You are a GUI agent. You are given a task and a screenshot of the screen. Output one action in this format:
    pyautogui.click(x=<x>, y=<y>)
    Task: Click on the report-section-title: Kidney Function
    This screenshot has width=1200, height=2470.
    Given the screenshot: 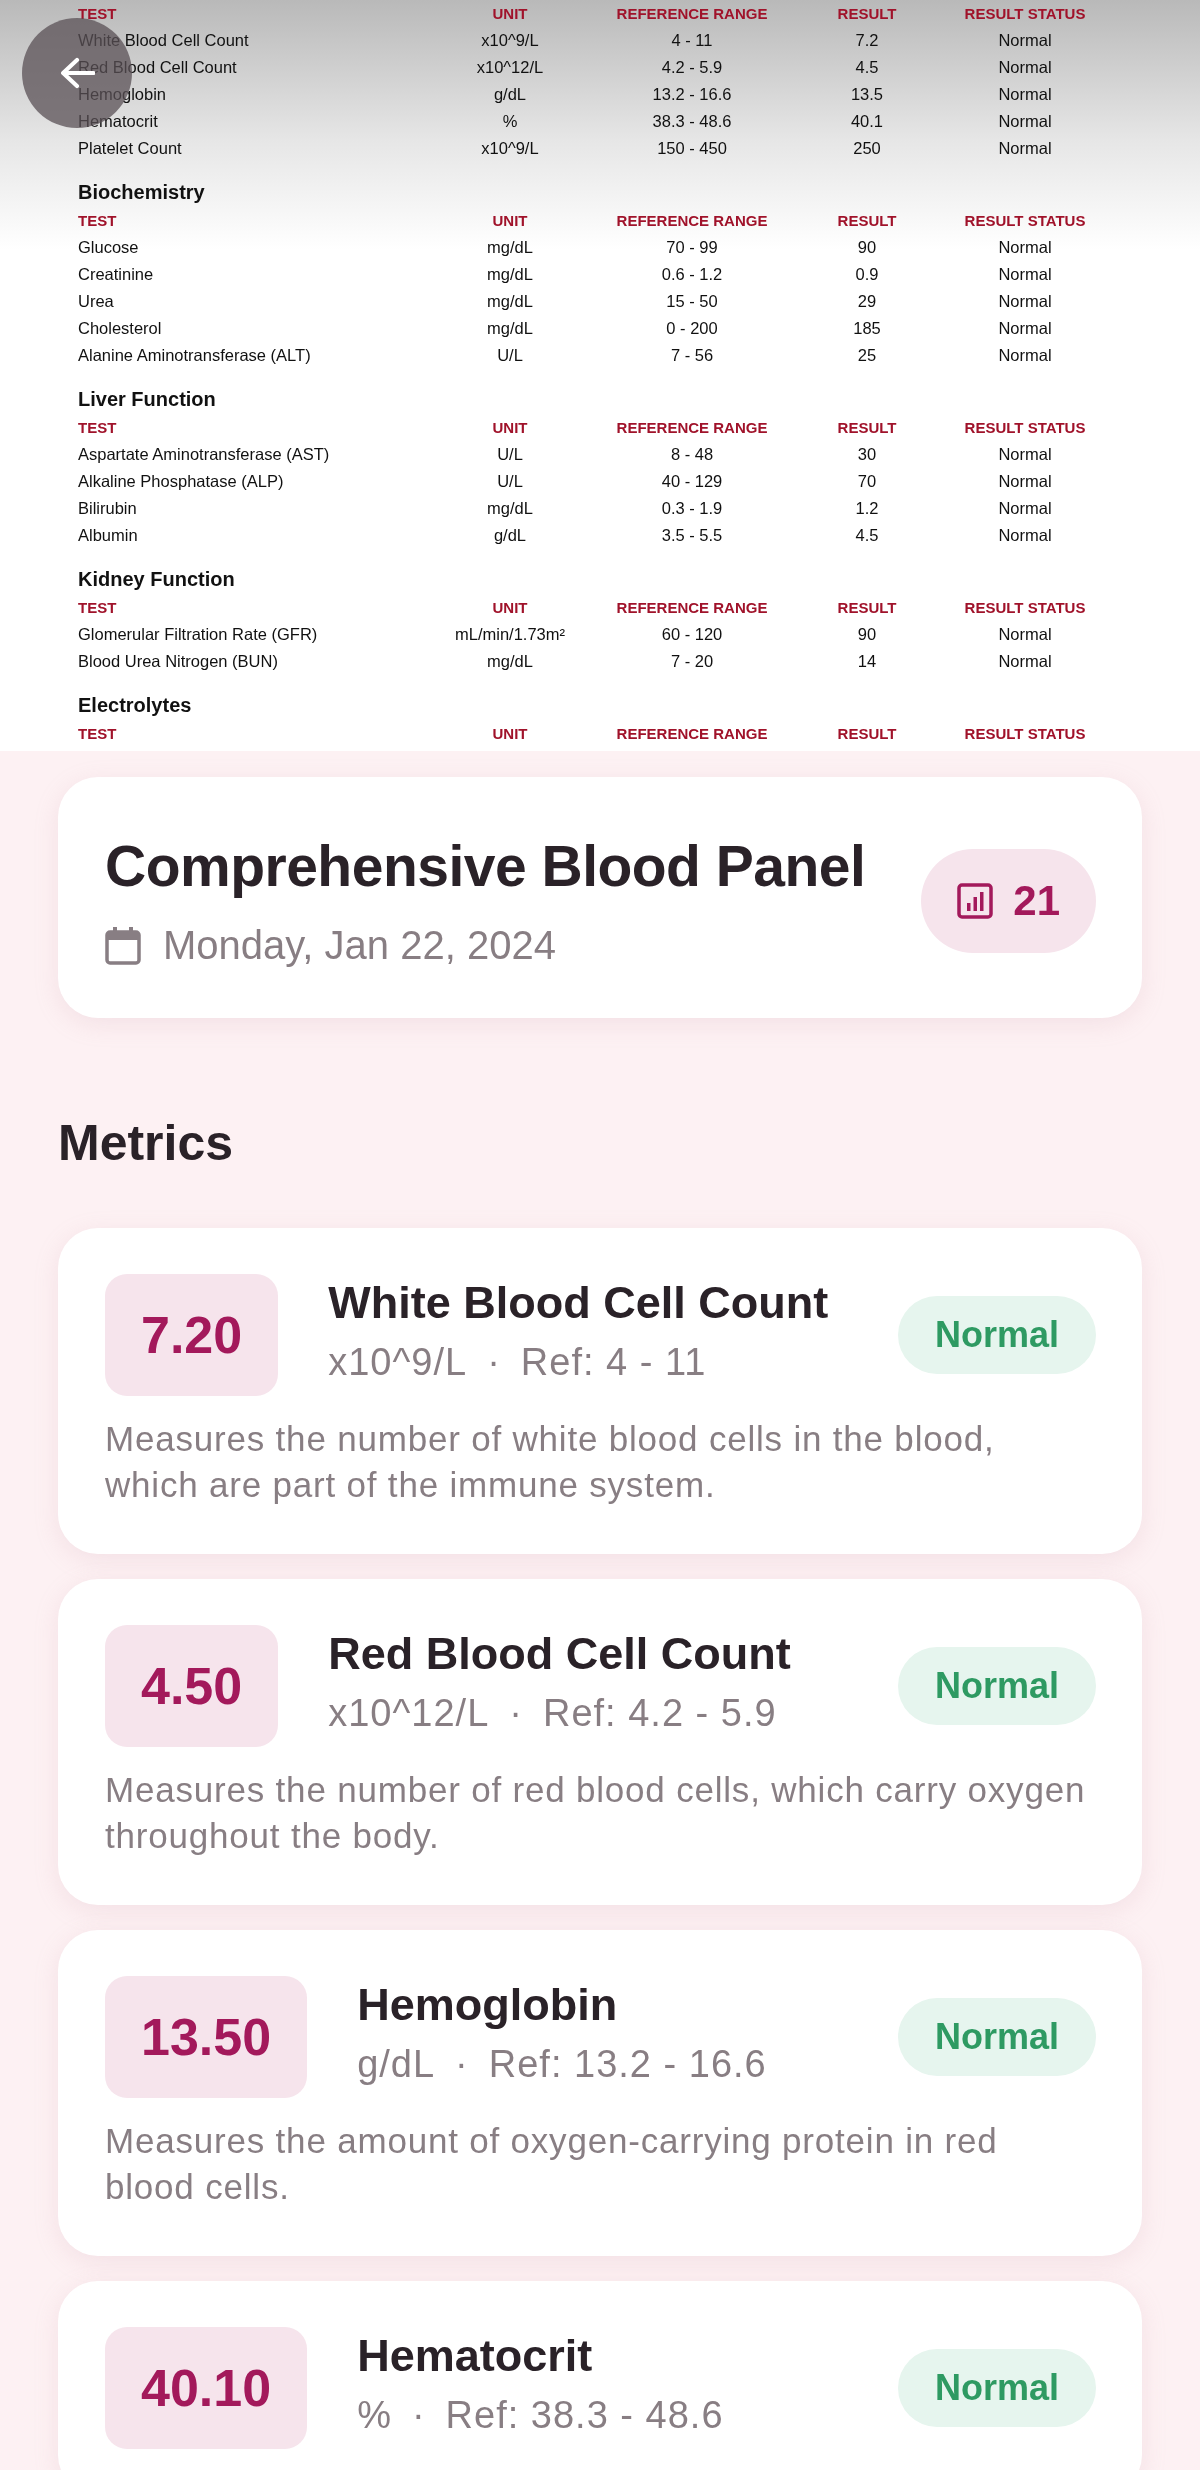 What is the action you would take?
    pyautogui.click(x=156, y=579)
    